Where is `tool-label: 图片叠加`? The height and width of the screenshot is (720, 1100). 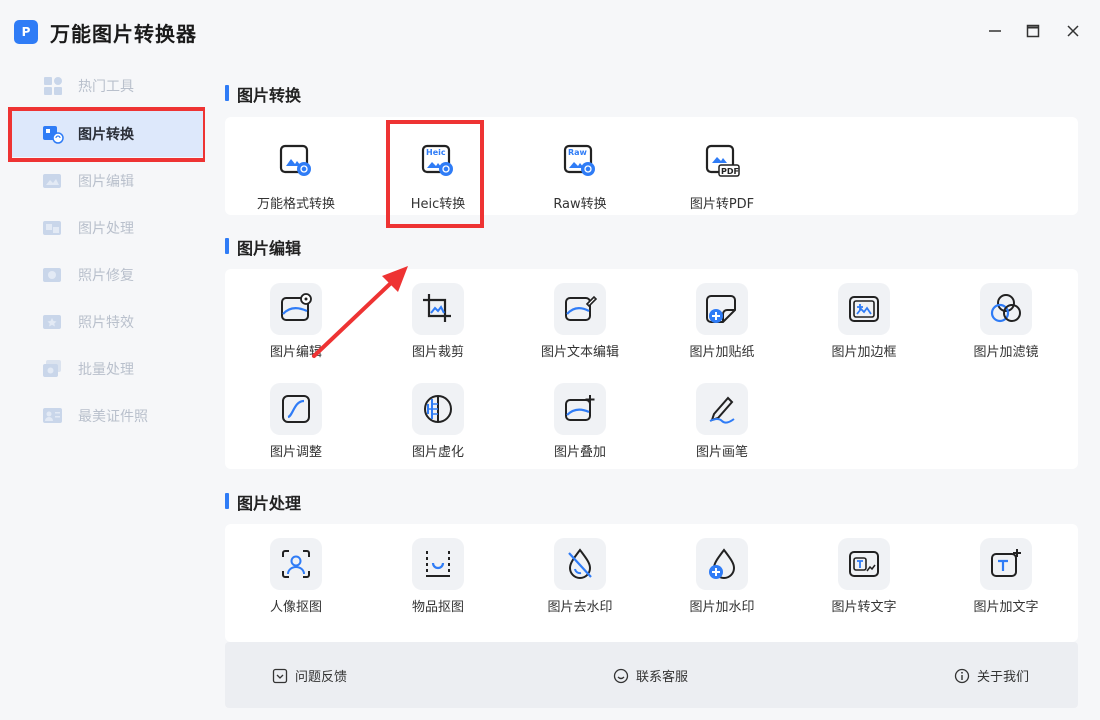
tool-label: 图片叠加 is located at coordinates (579, 452).